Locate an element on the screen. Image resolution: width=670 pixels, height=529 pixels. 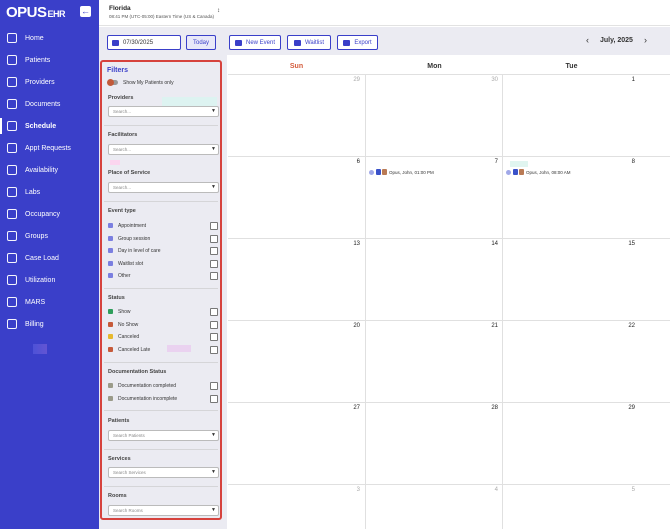
day-number: 13 is located at coordinates (350, 244).